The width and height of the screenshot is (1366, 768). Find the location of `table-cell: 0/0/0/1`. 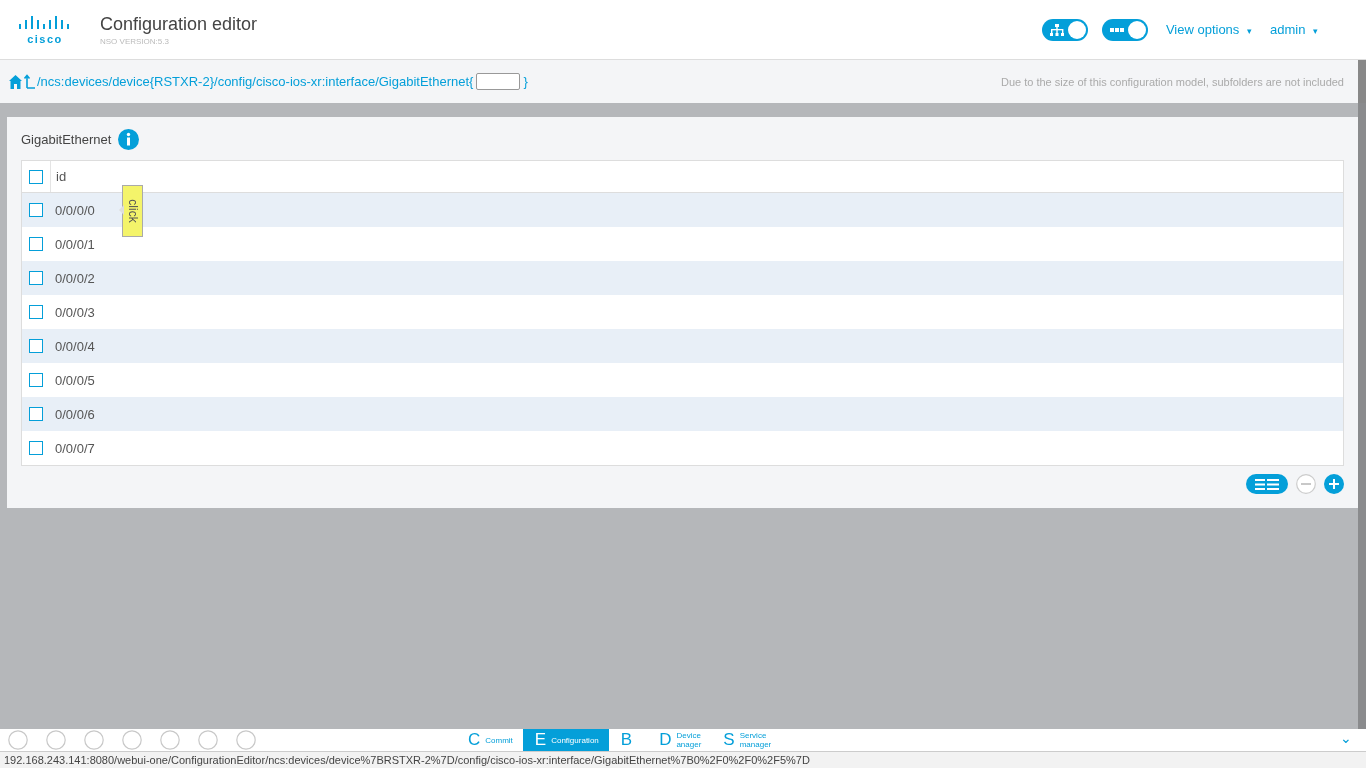

table-cell: 0/0/0/1 is located at coordinates (72, 244).